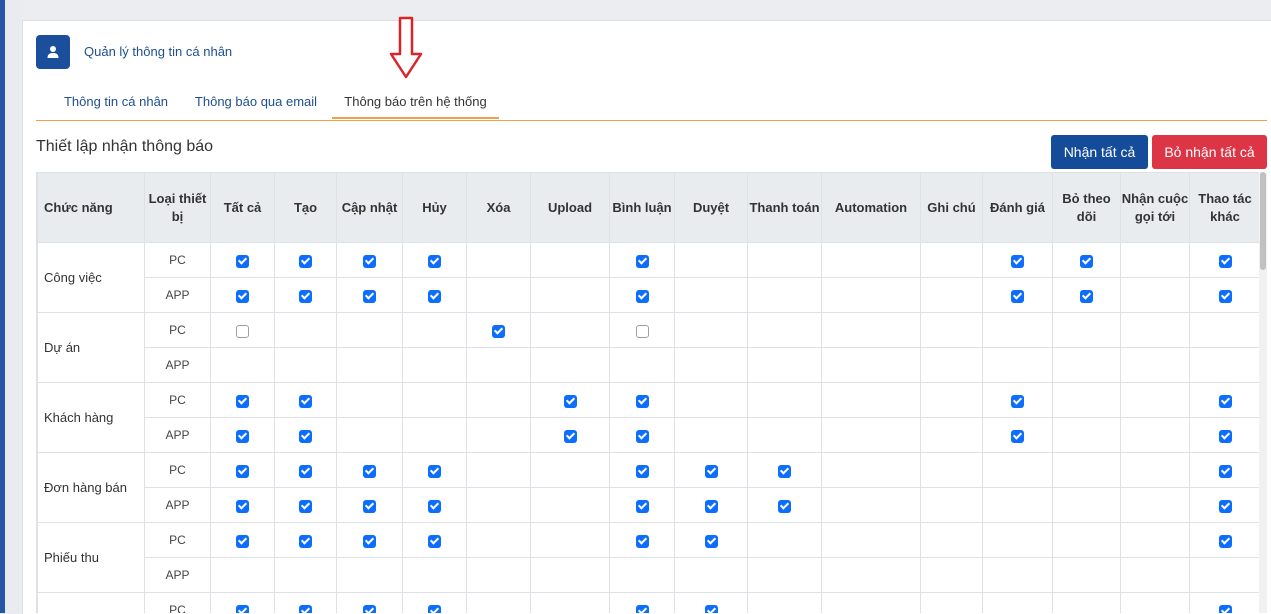 The image size is (1271, 614). Describe the element at coordinates (415, 103) in the screenshot. I see `tab-system-notifications: Thông báo trên hệ thống` at that location.